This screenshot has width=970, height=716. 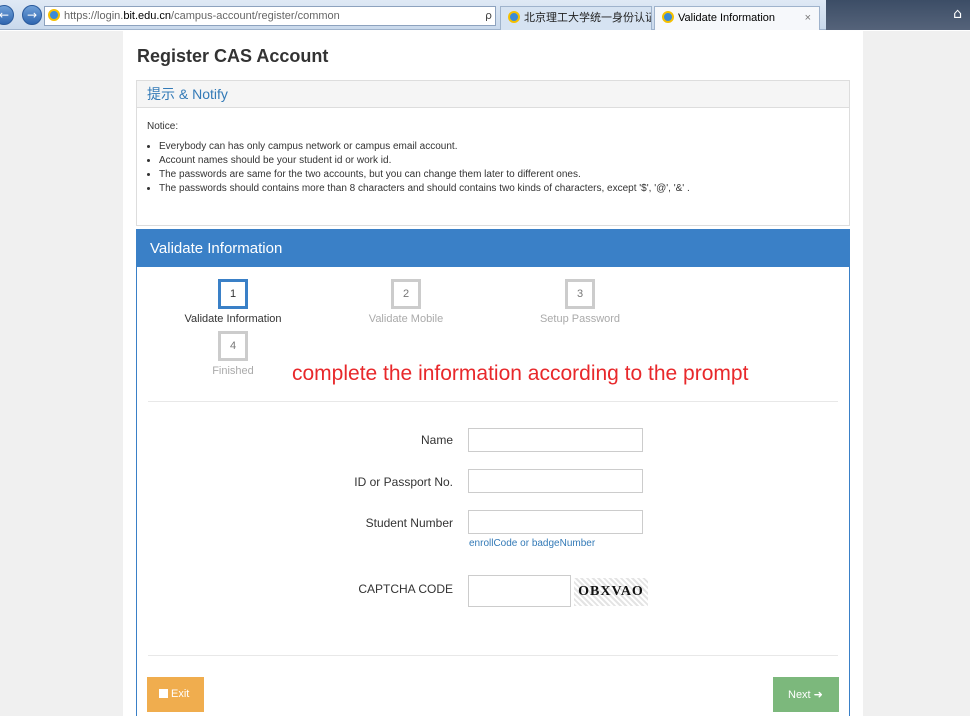 I want to click on captcha-label: CAPTCHA CODE, so click(x=405, y=589).